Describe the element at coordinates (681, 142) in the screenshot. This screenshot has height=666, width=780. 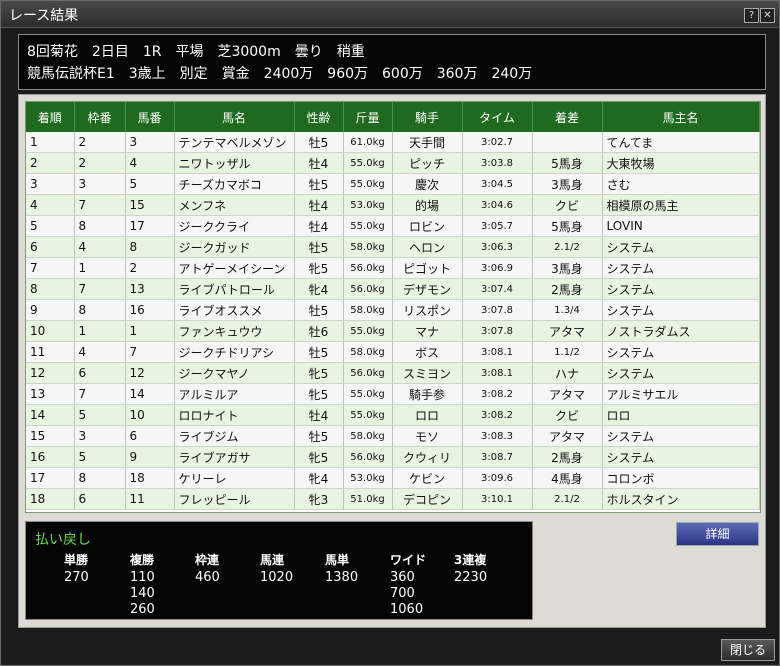
I see `table-cell: てんてま` at that location.